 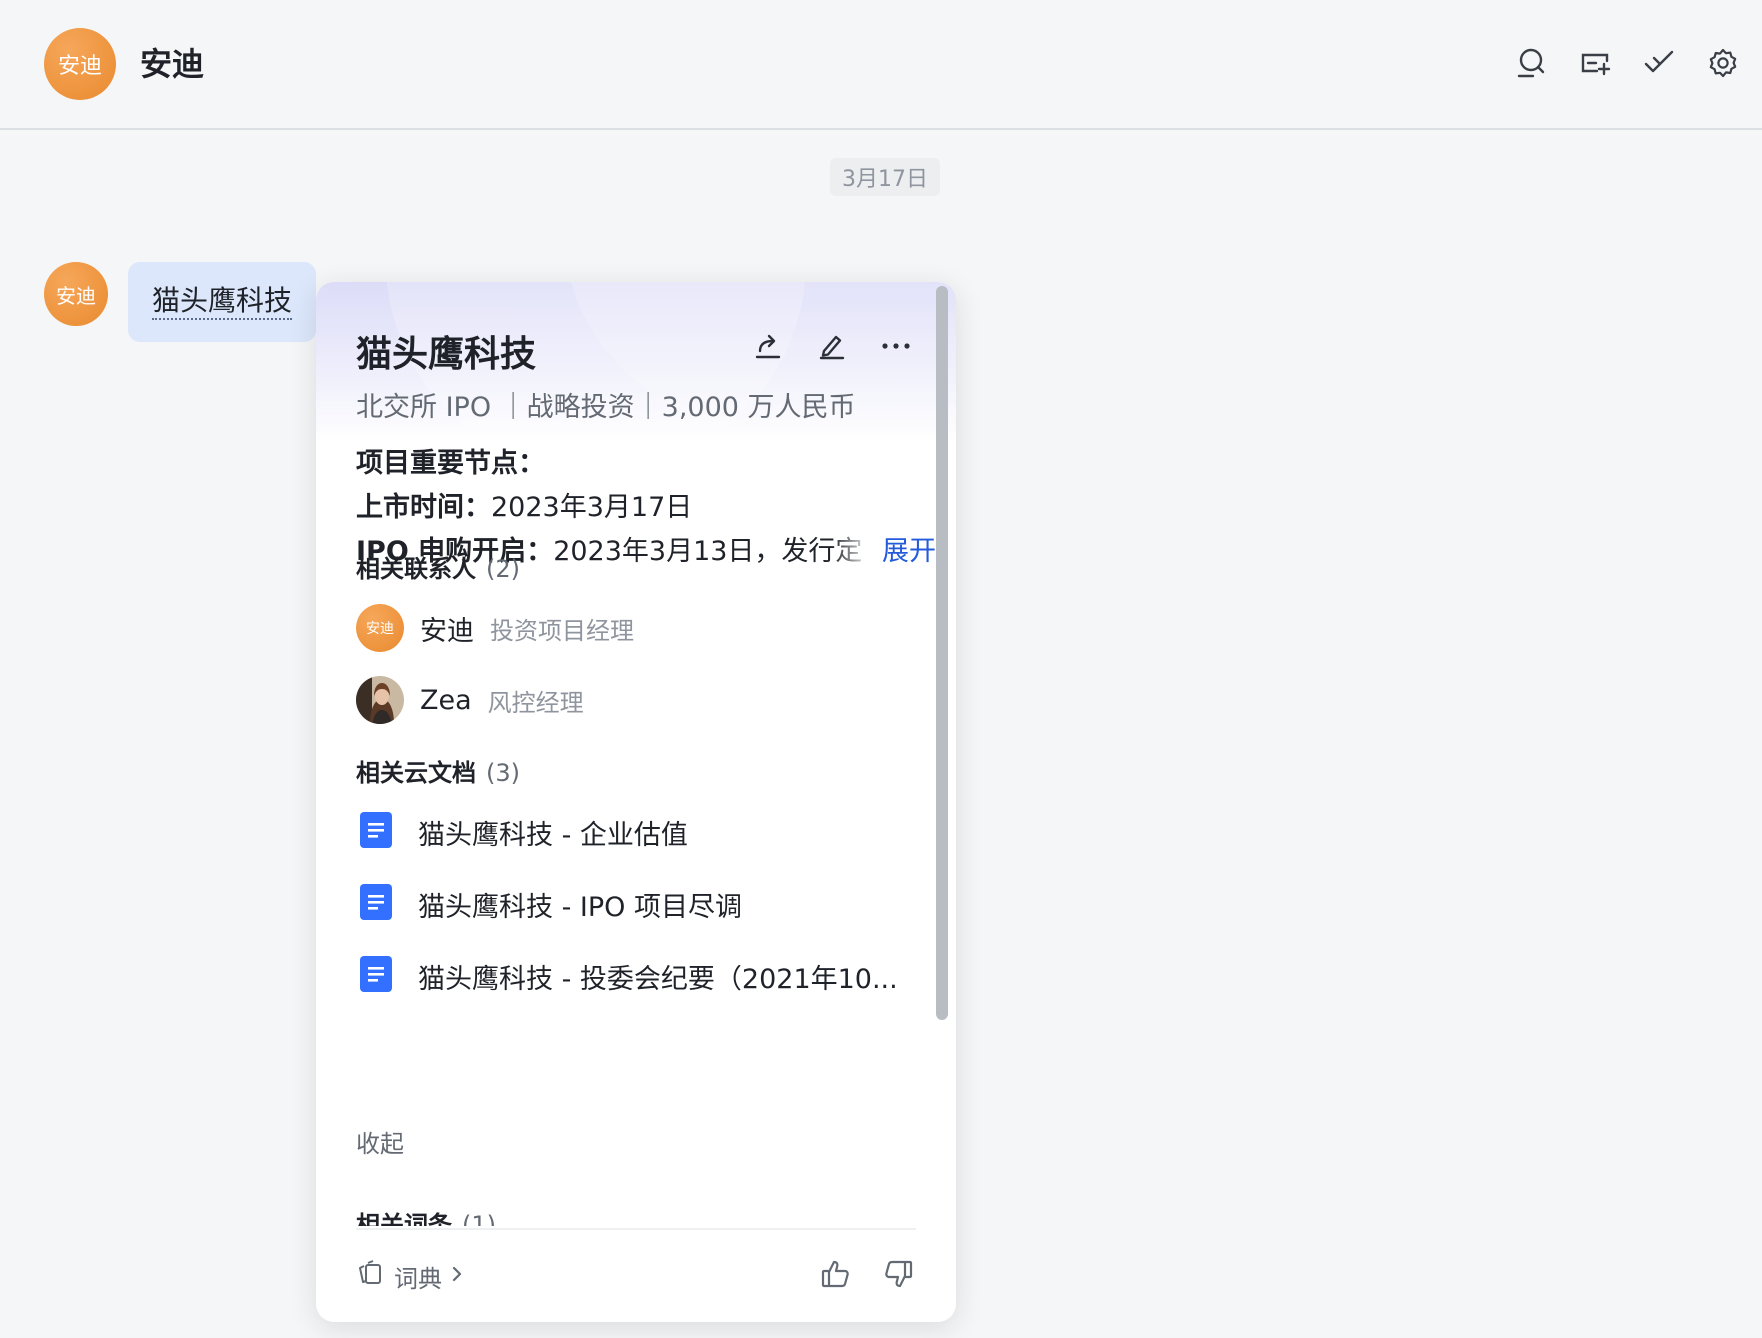 I want to click on doc-item: 猫头鹰科技 - IPO 项目尽调, so click(x=640, y=904).